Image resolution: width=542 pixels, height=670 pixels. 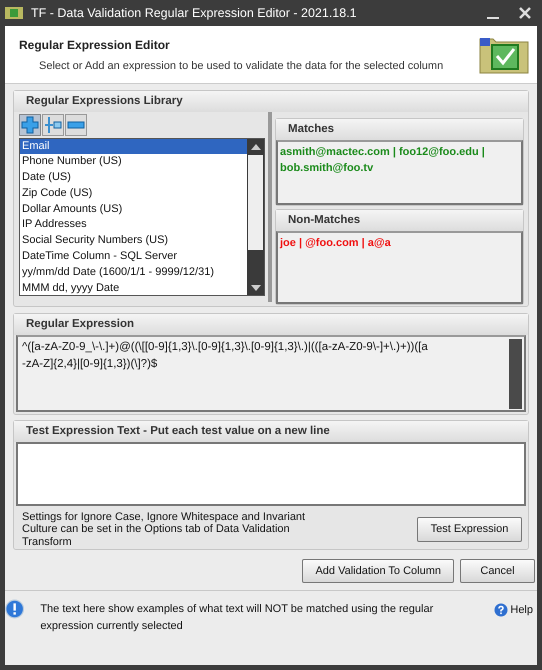 I want to click on list-item: Date (US), so click(x=133, y=178).